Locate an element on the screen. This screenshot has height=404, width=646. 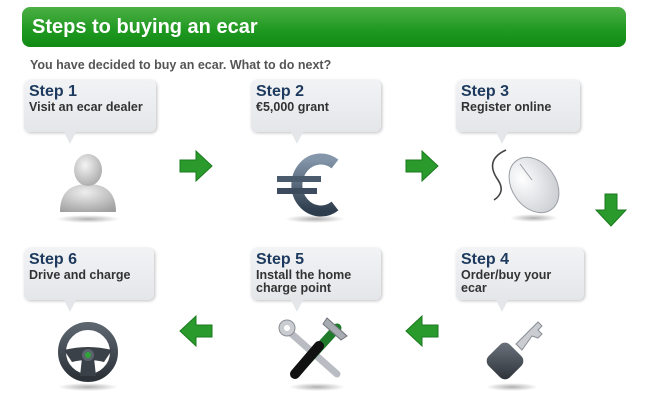
step-1-desc: Visit an ecar dealer is located at coordinates (86, 107).